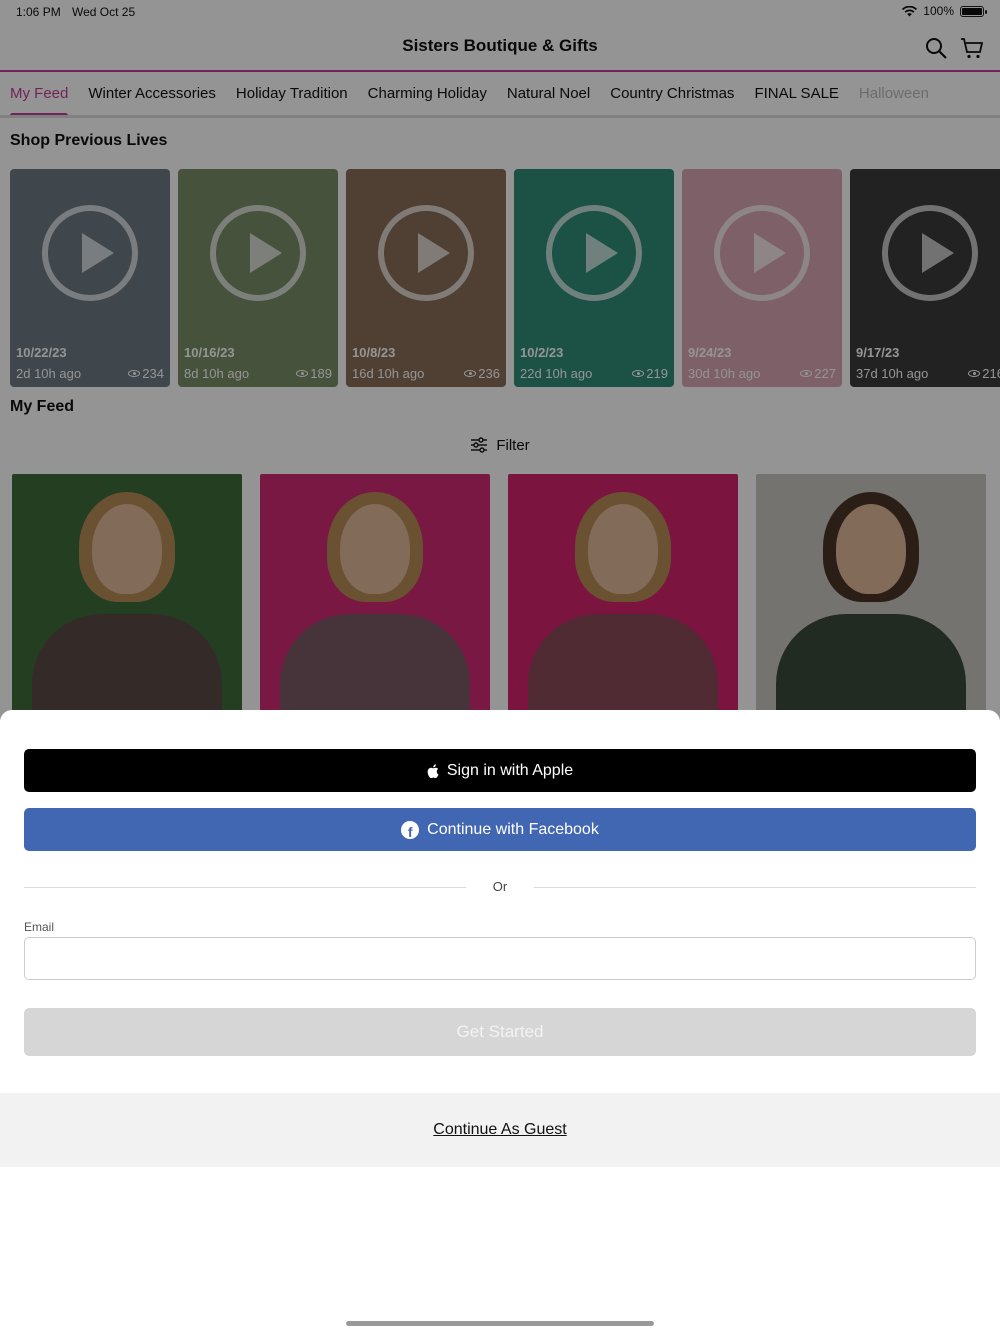  Describe the element at coordinates (672, 94) in the screenshot. I see `tab-country-christmas: Country Christmas` at that location.